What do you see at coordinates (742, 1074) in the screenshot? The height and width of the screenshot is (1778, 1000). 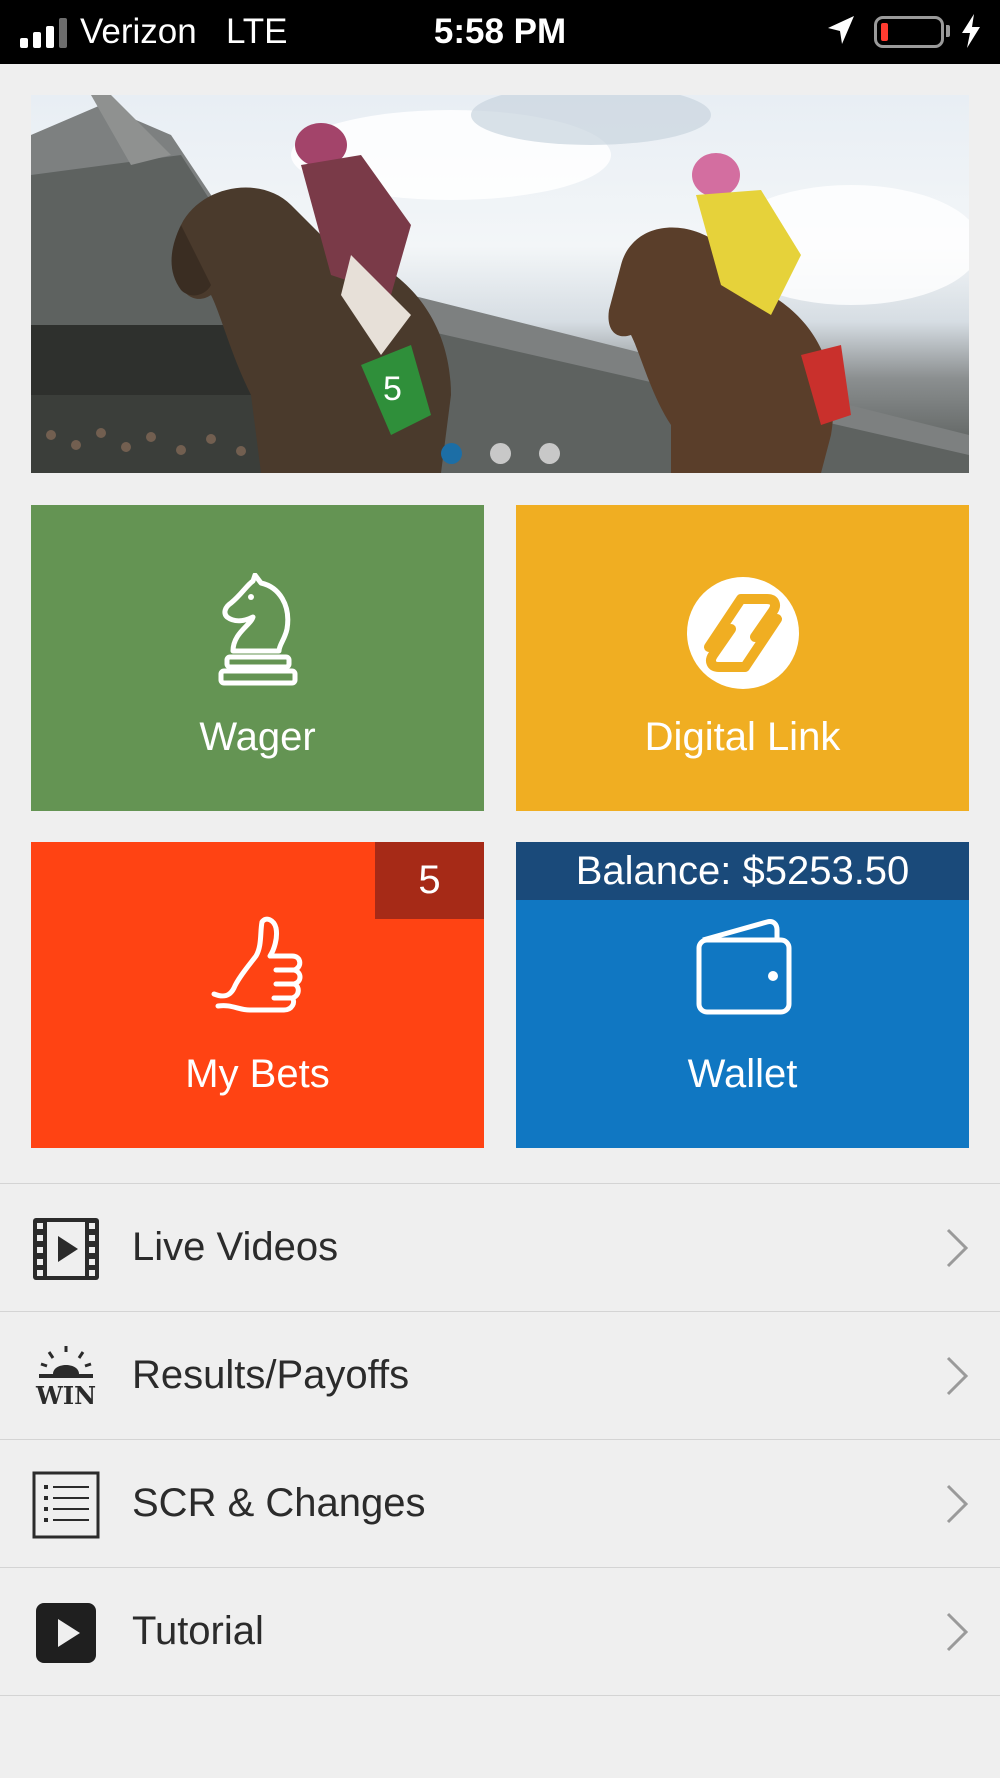 I see `wallet-label: Wallet` at bounding box center [742, 1074].